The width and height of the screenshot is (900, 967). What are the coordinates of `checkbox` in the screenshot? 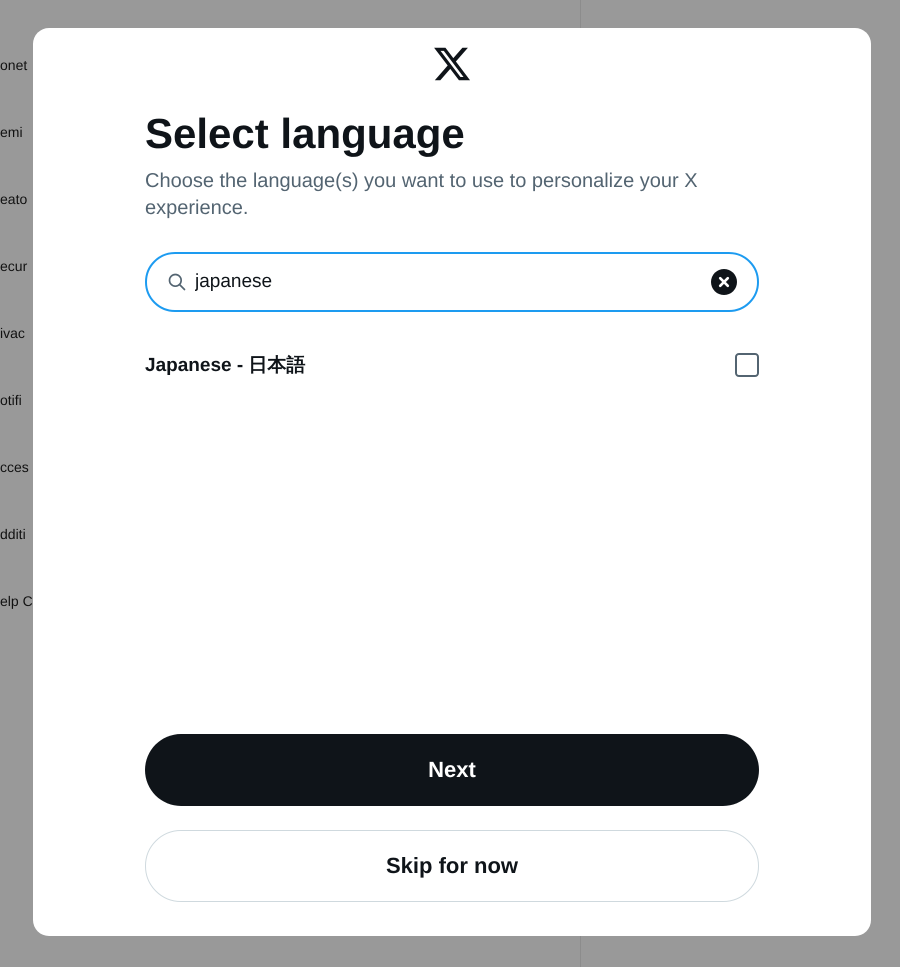 It's located at (747, 365).